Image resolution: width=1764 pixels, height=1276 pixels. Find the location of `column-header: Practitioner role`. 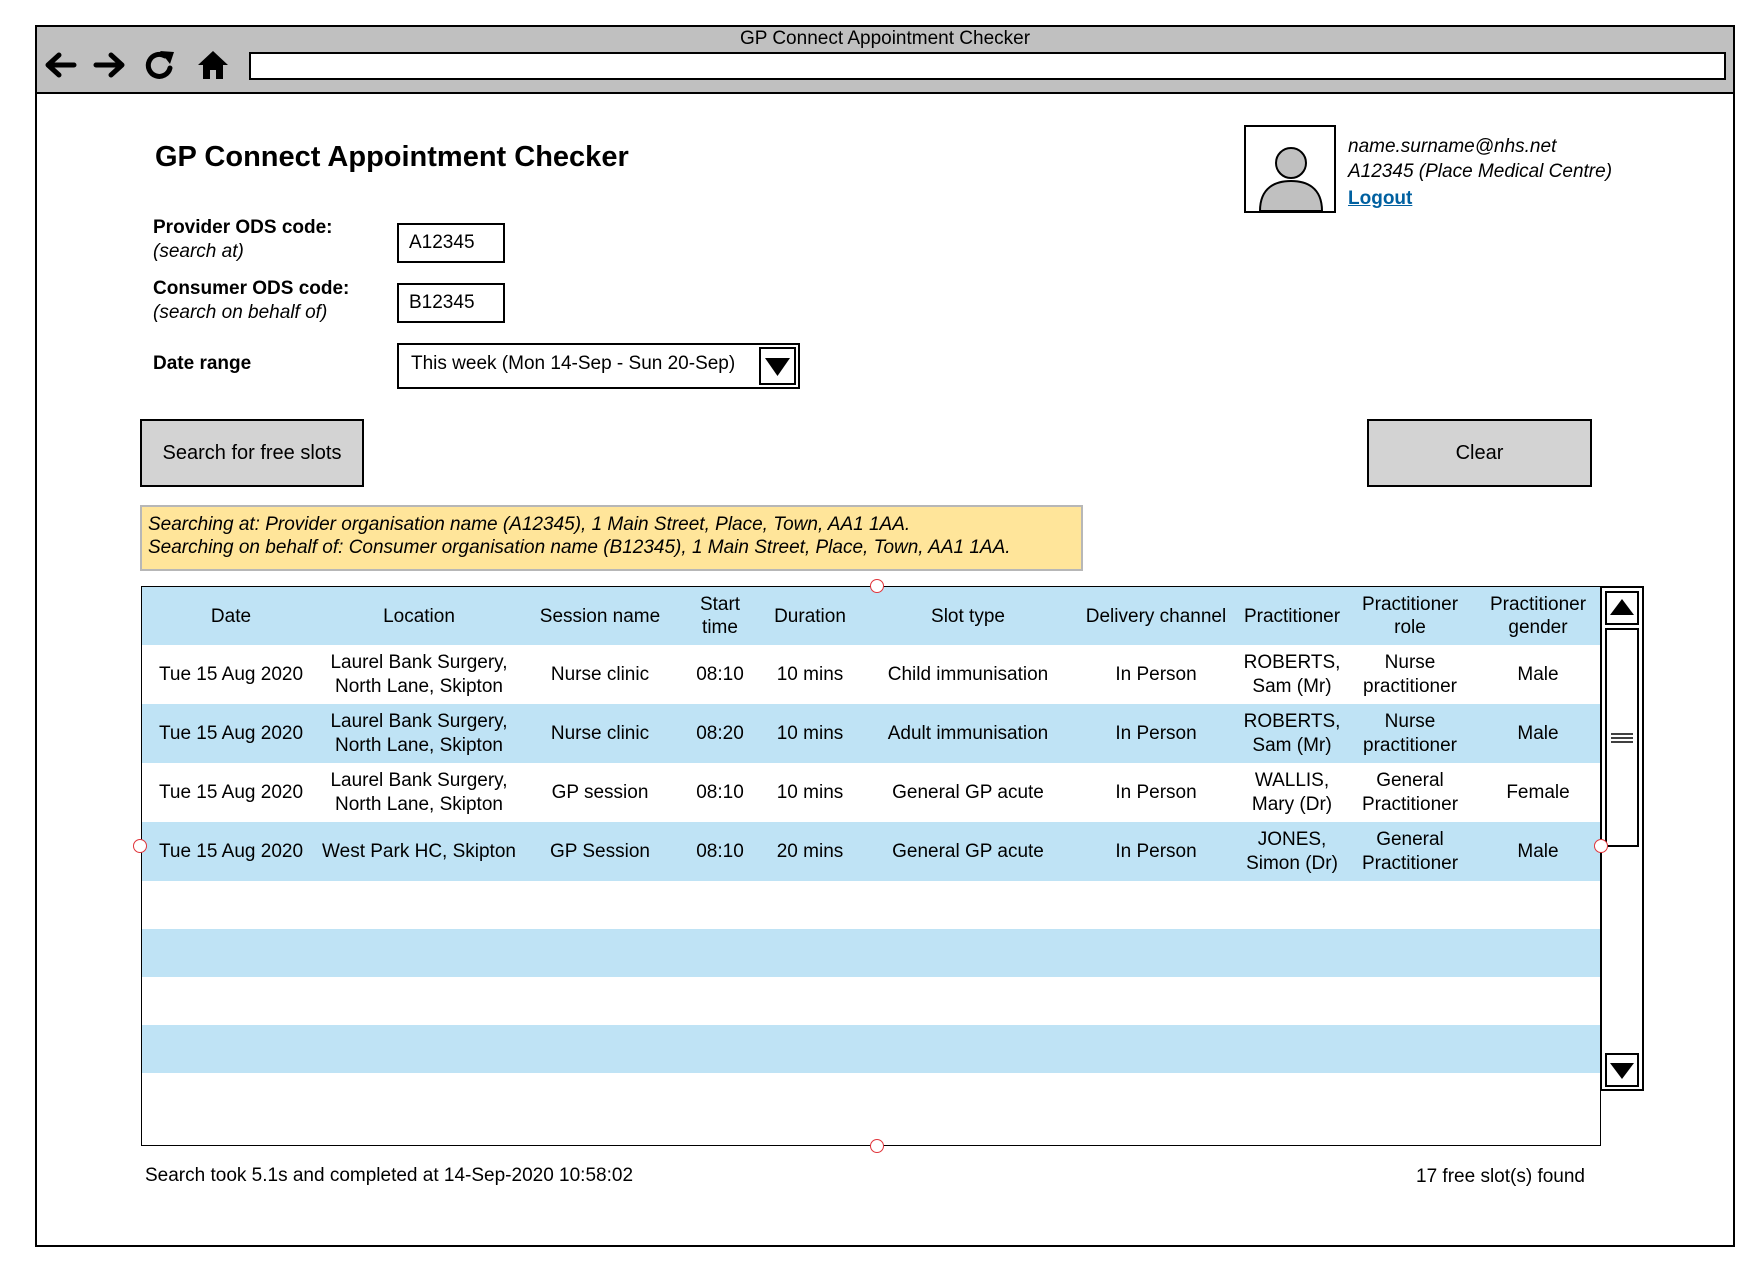

column-header: Practitioner role is located at coordinates (1410, 616).